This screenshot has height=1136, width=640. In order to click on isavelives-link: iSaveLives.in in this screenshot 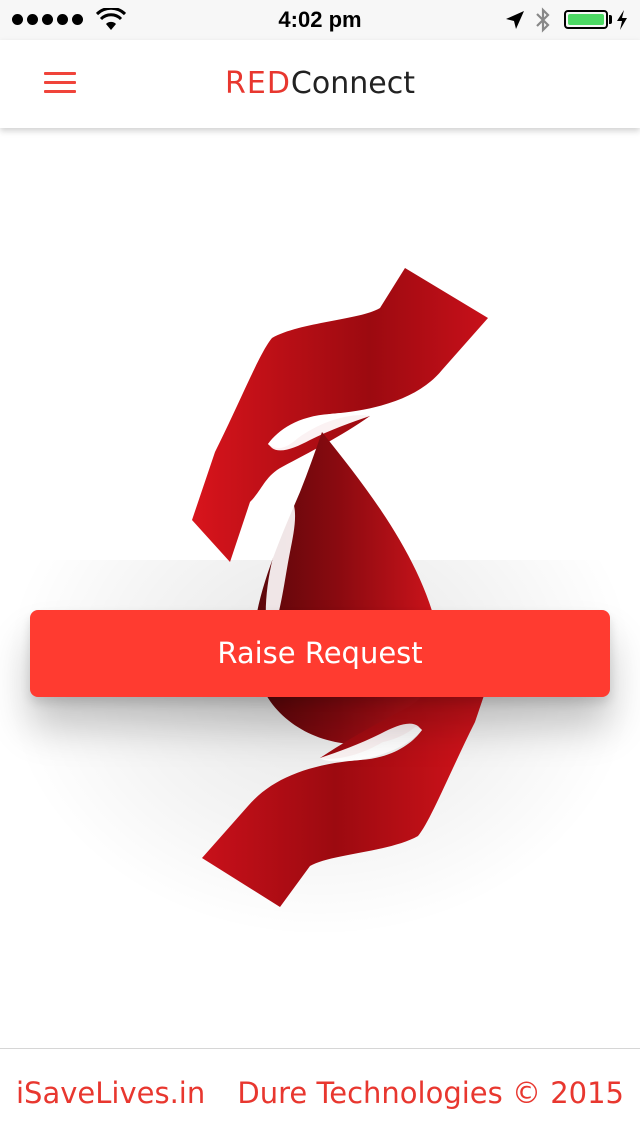, I will do `click(110, 1093)`.